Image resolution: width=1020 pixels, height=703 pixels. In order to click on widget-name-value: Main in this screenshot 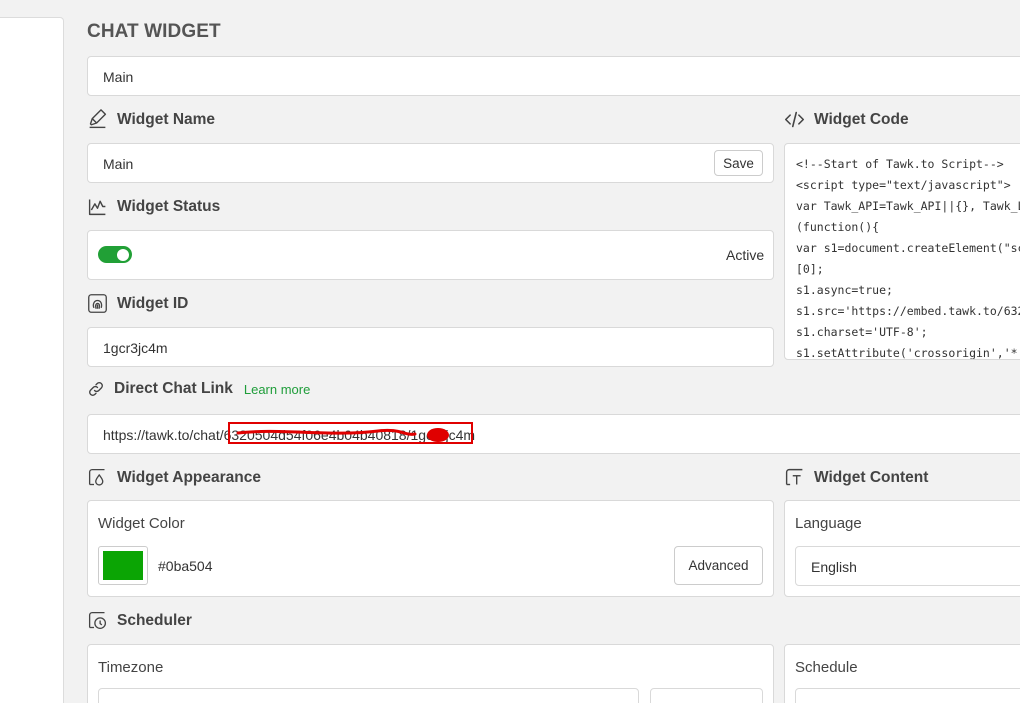, I will do `click(118, 164)`.